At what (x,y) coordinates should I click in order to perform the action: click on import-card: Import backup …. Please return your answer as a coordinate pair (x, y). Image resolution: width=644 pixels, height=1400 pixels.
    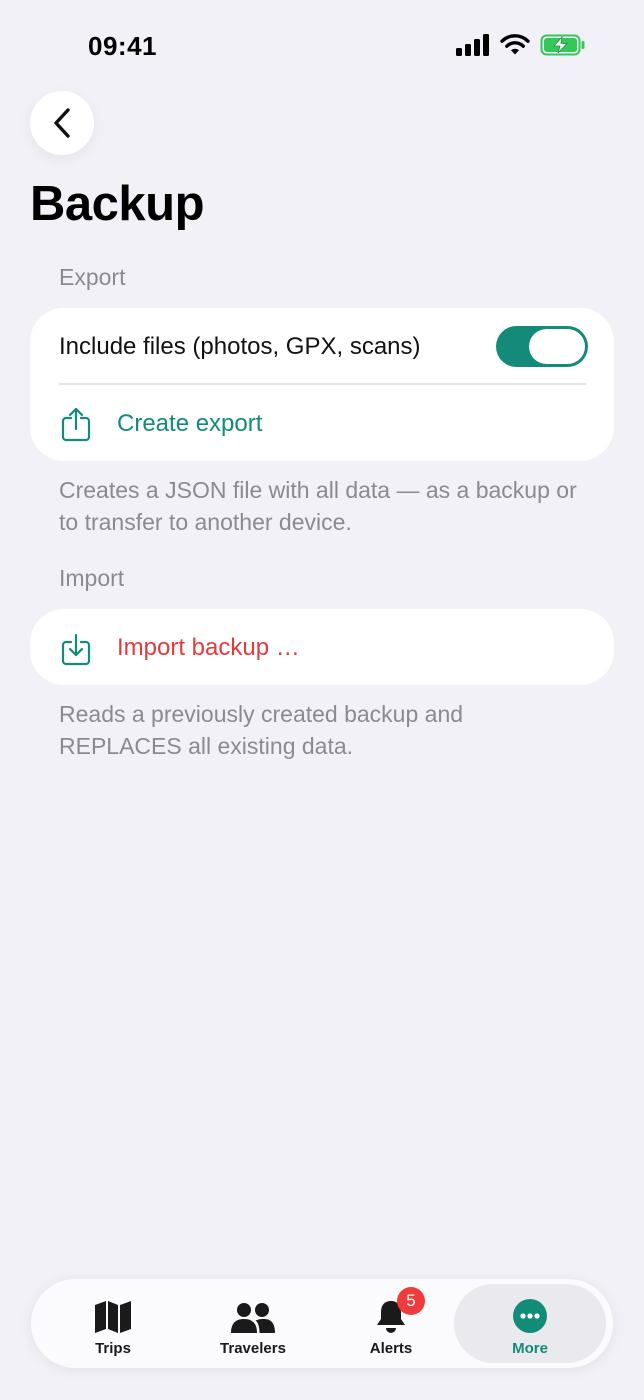
    Looking at the image, I should click on (322, 647).